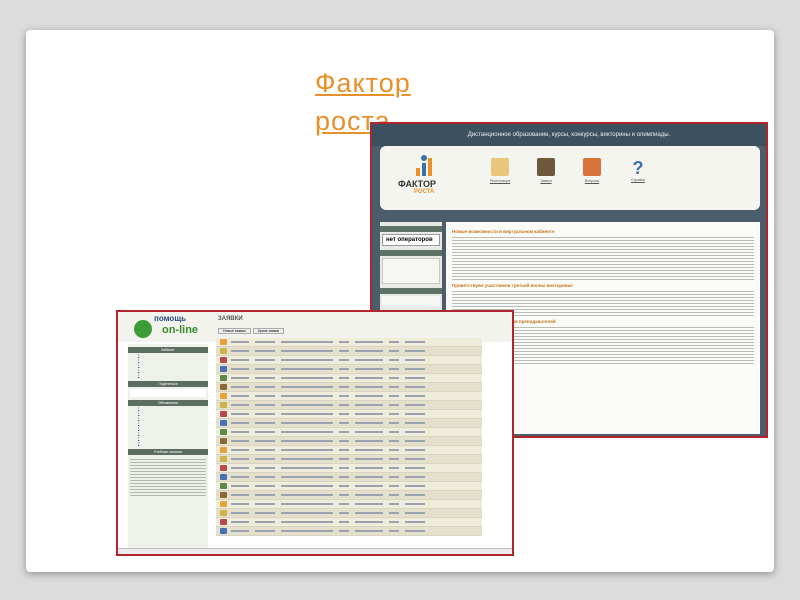 Image resolution: width=800 pixels, height=600 pixels. I want to click on article-text, so click(603, 258).